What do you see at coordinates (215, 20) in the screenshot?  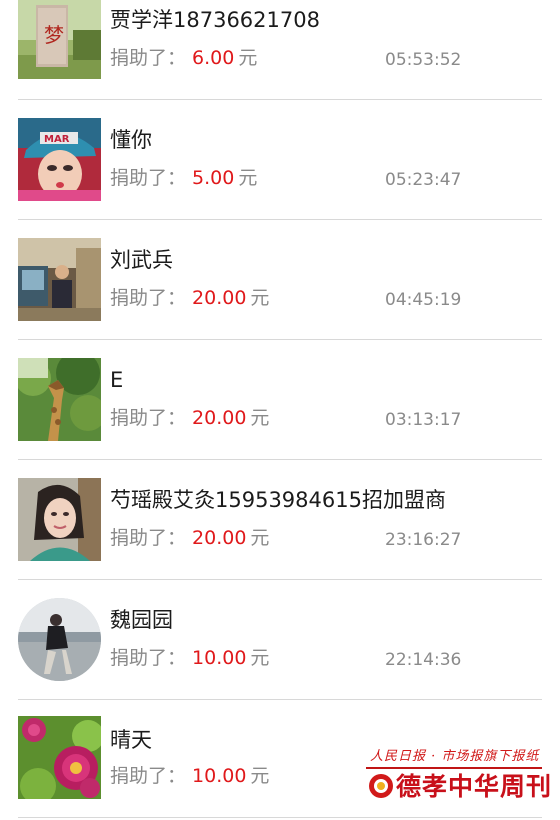 I see `donor-name: 贾学洋18736621708` at bounding box center [215, 20].